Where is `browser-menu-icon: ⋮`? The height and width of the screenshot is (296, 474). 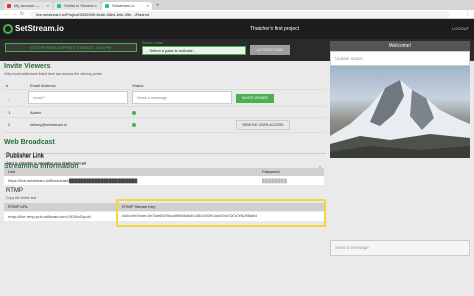
browser-menu-icon: ⋮ is located at coordinates (467, 14).